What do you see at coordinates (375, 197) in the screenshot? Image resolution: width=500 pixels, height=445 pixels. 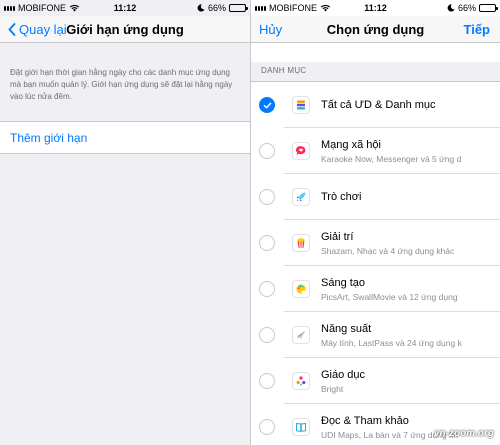 I see `category-row-games: Trò chơi` at bounding box center [375, 197].